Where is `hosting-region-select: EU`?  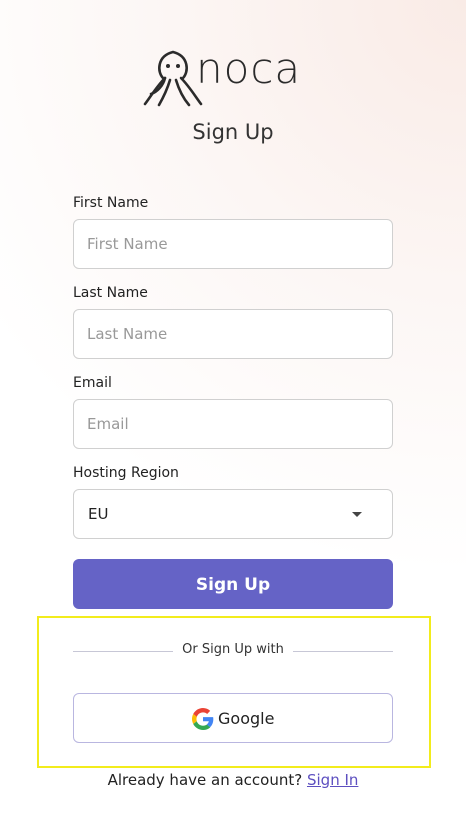
hosting-region-select: EU is located at coordinates (233, 514).